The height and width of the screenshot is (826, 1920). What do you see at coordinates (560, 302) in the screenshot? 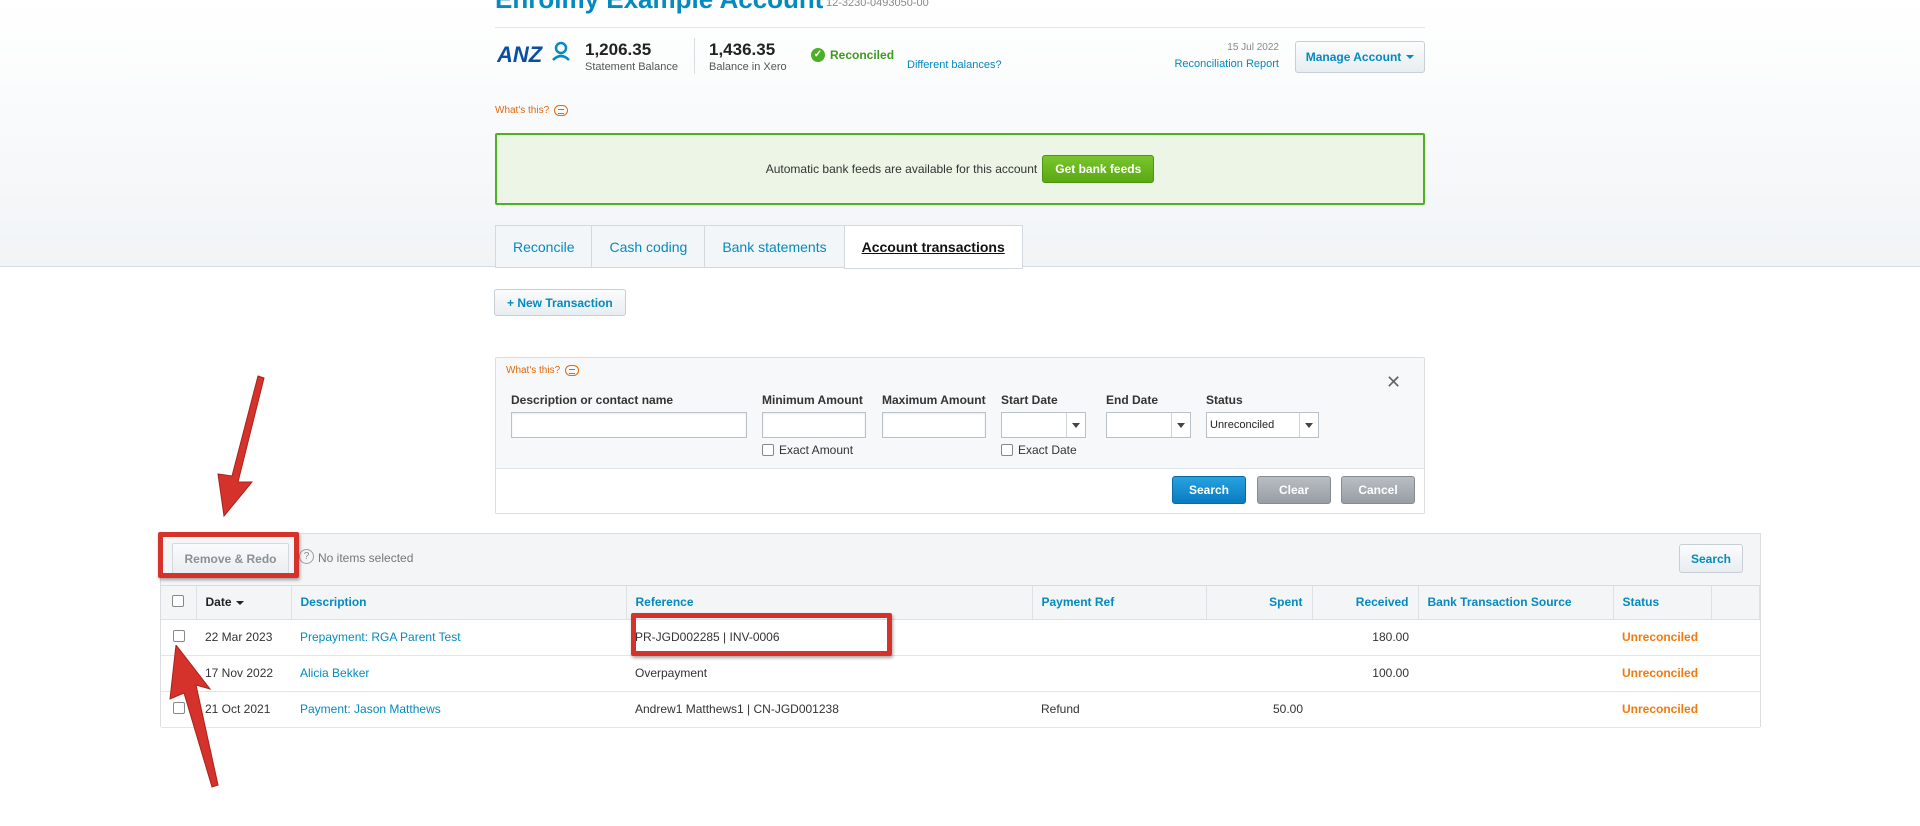
I see `new-transaction-button: + New Transaction` at bounding box center [560, 302].